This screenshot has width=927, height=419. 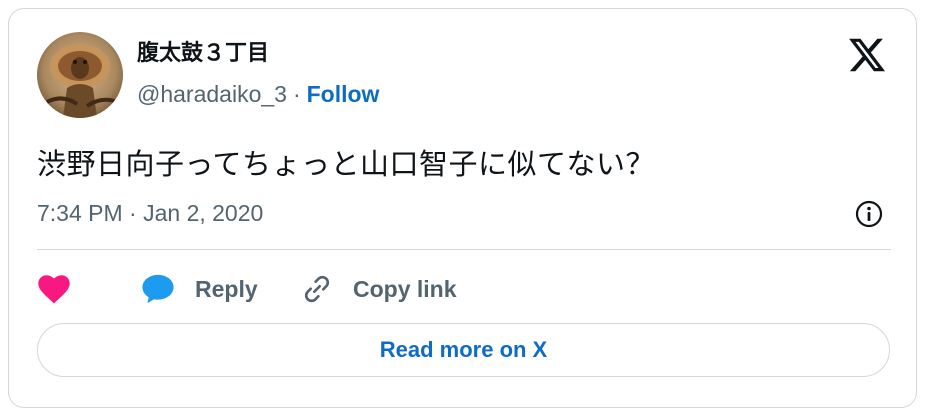 What do you see at coordinates (203, 51) in the screenshot?
I see `author-display-name: 腹太鼓３丁目` at bounding box center [203, 51].